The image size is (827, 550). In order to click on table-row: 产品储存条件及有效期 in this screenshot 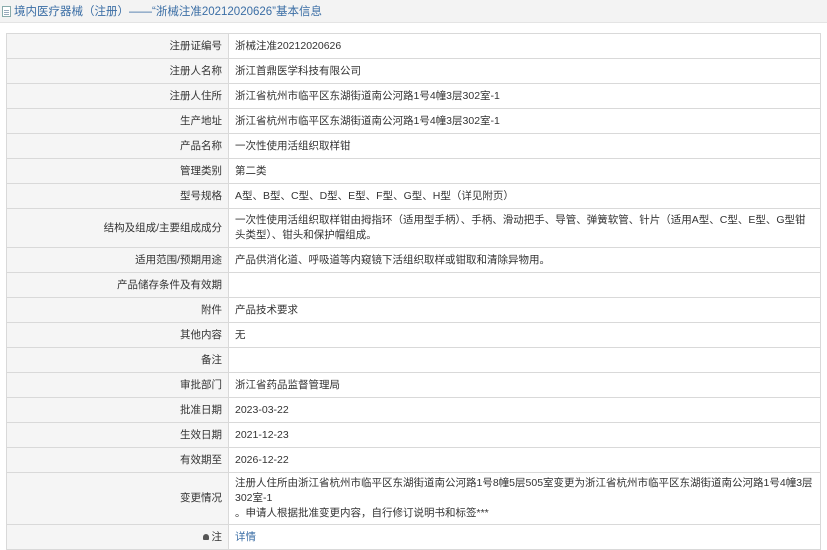, I will do `click(413, 285)`.